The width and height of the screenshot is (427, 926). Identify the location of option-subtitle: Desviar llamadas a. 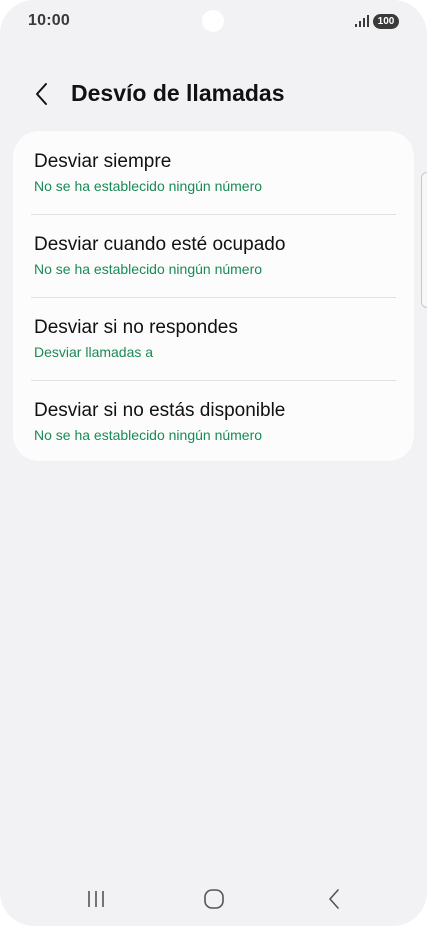
(94, 352).